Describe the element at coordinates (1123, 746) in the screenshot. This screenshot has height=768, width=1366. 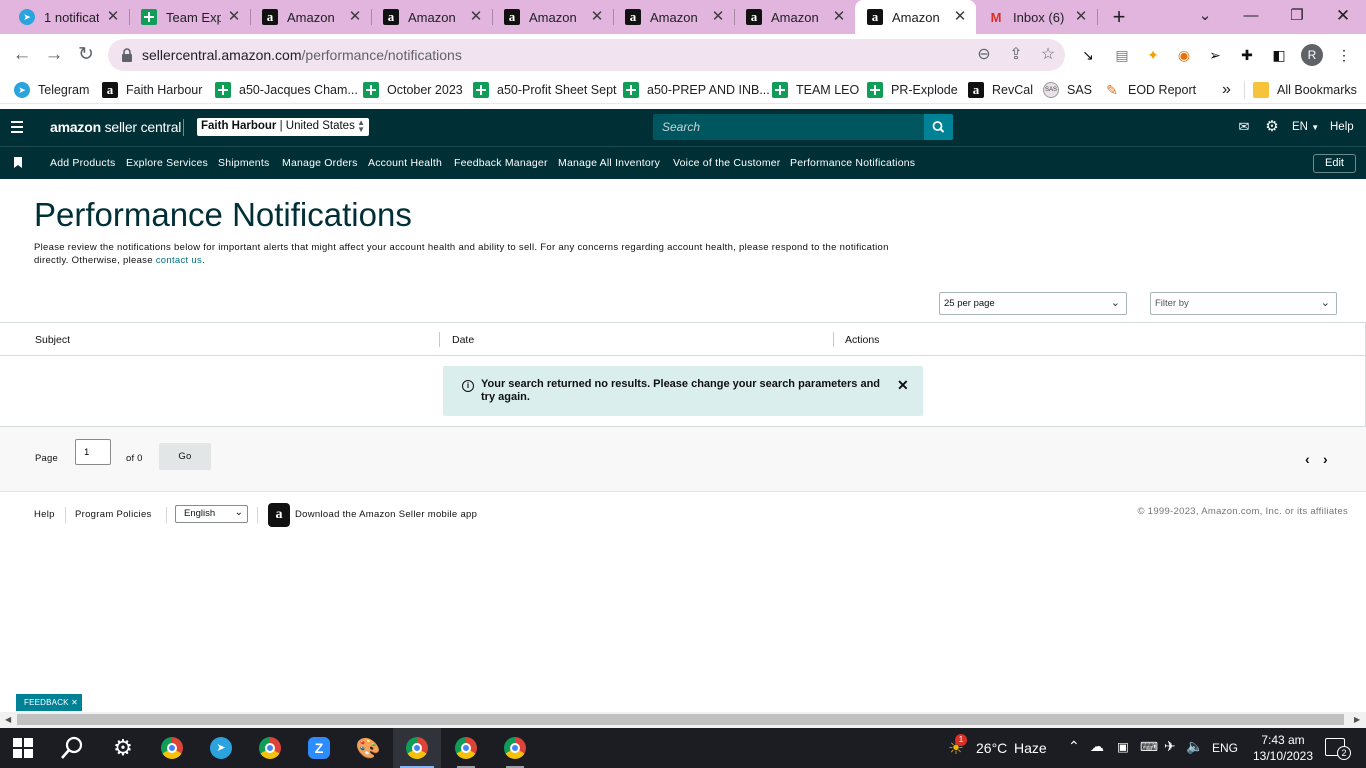
I see `camera-icon: ▣` at that location.